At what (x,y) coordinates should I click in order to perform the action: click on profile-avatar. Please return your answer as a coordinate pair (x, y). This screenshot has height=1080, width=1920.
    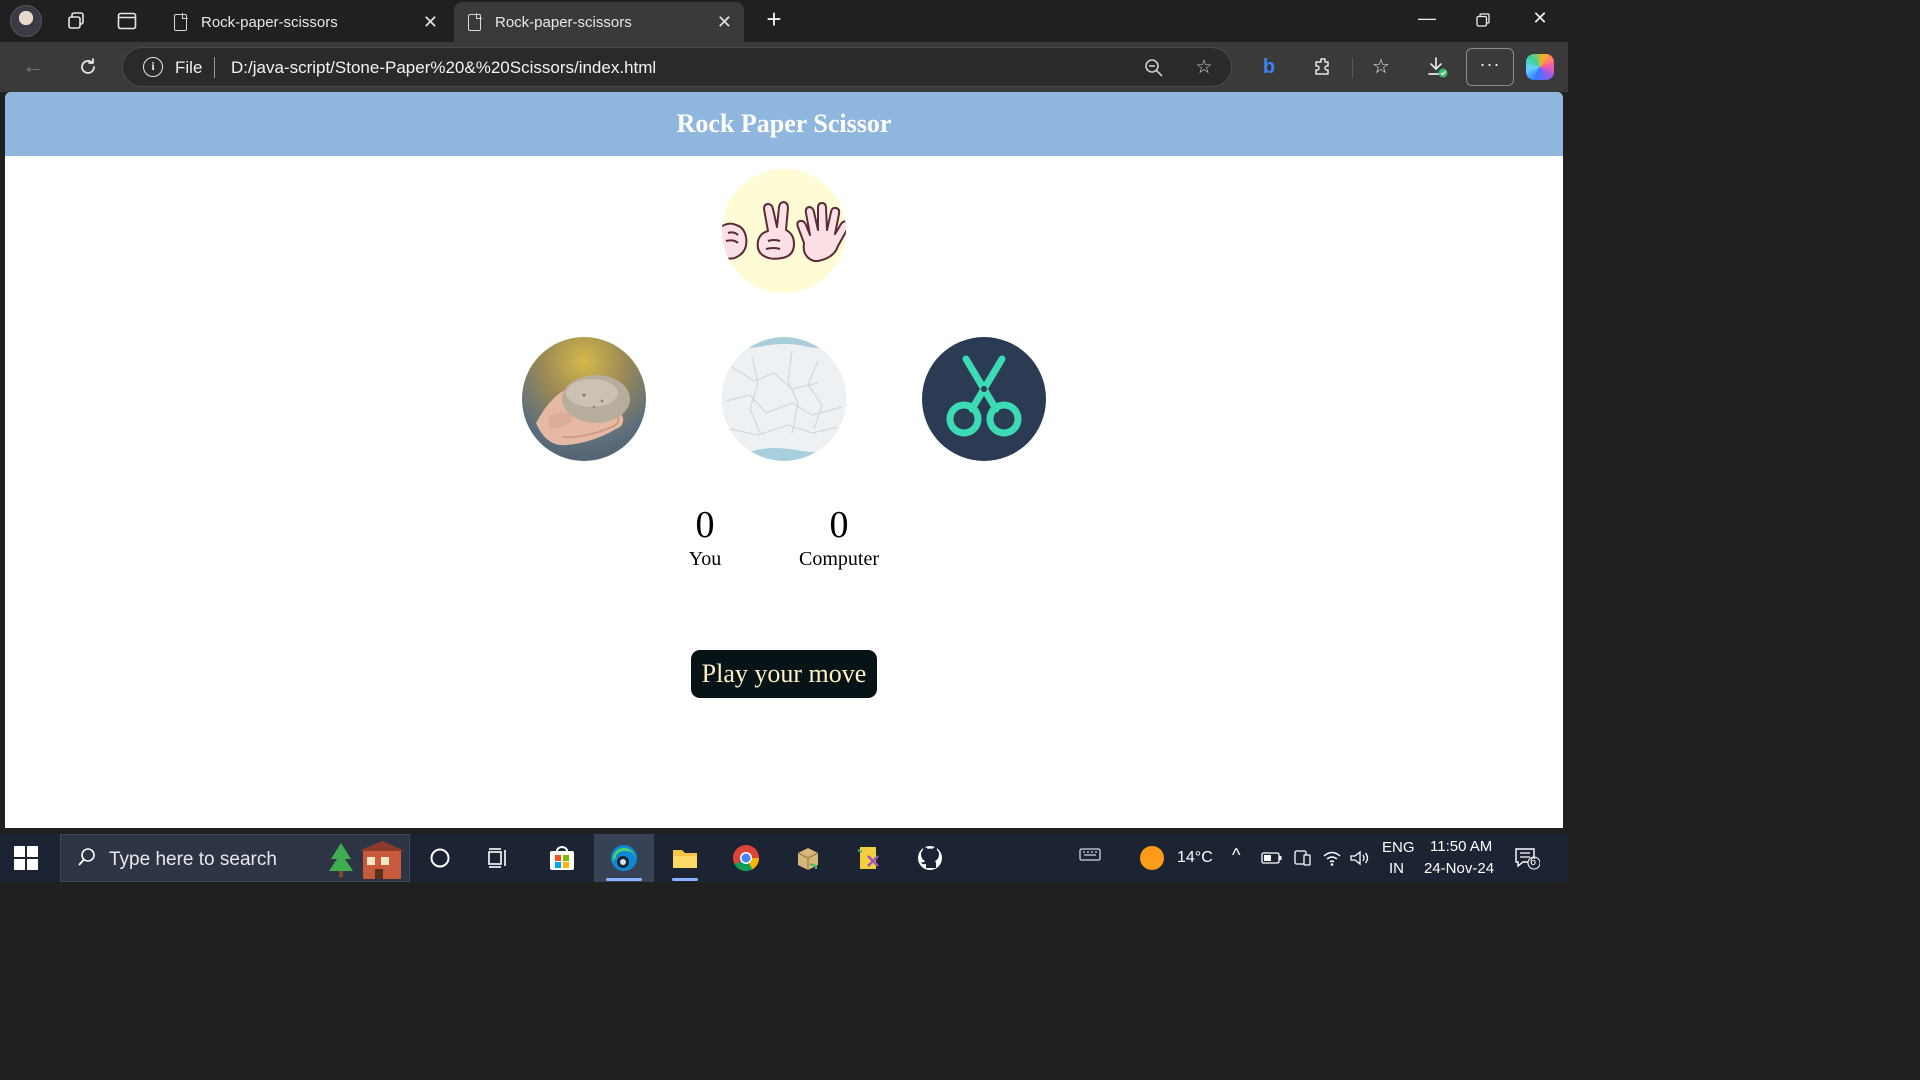
    Looking at the image, I should click on (26, 21).